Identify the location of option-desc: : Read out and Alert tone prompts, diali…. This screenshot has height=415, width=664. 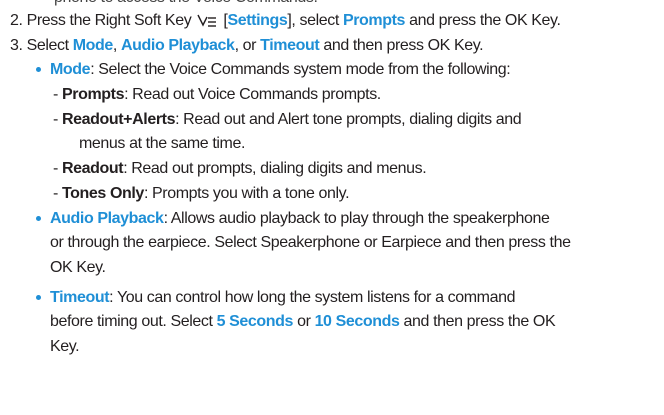
(348, 119).